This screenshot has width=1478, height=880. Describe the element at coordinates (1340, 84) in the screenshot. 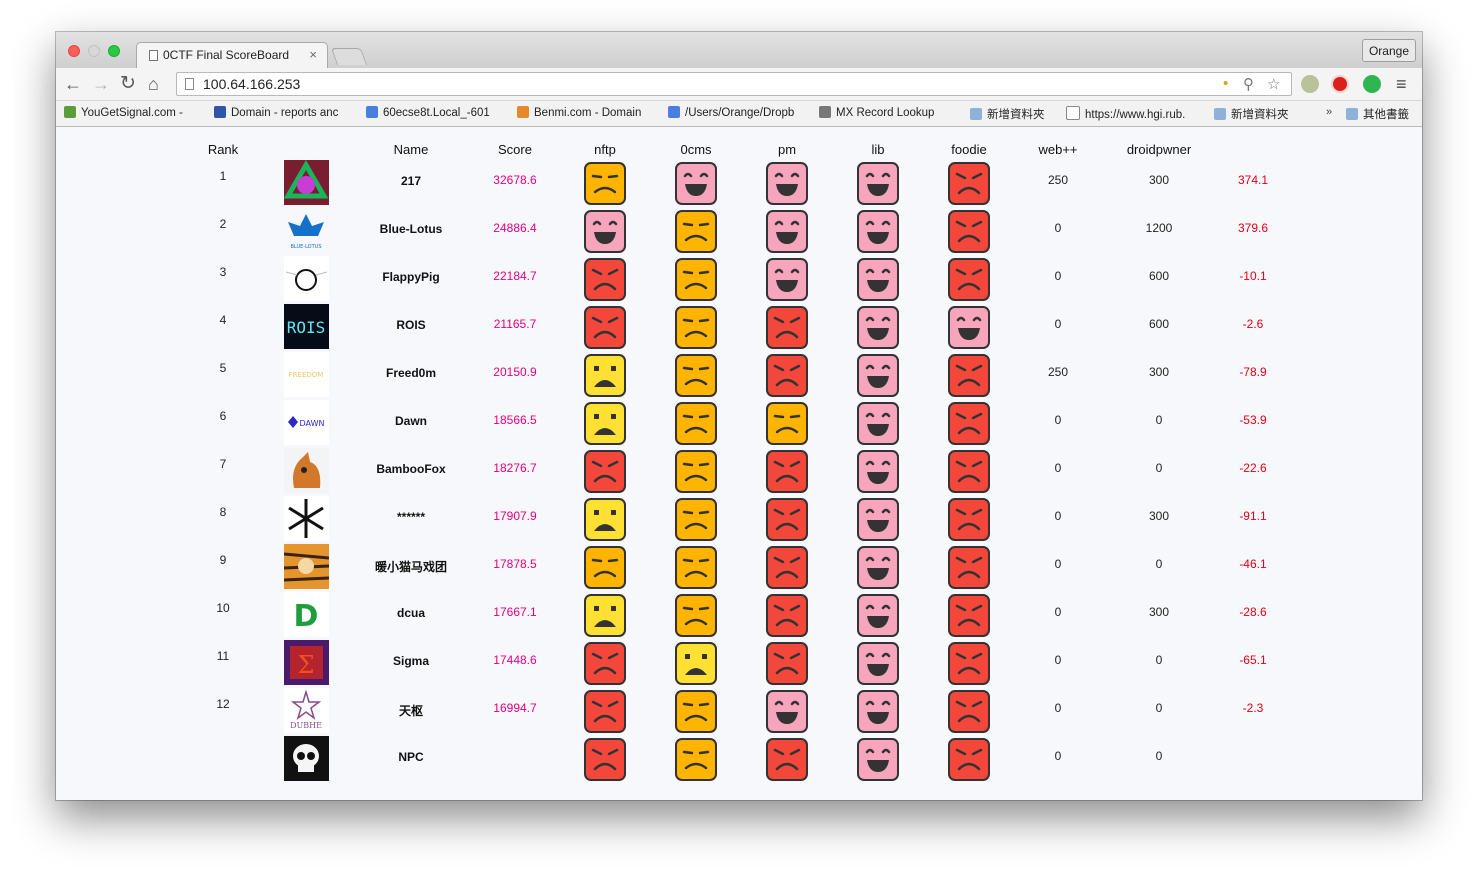

I see `adblock-icon` at that location.